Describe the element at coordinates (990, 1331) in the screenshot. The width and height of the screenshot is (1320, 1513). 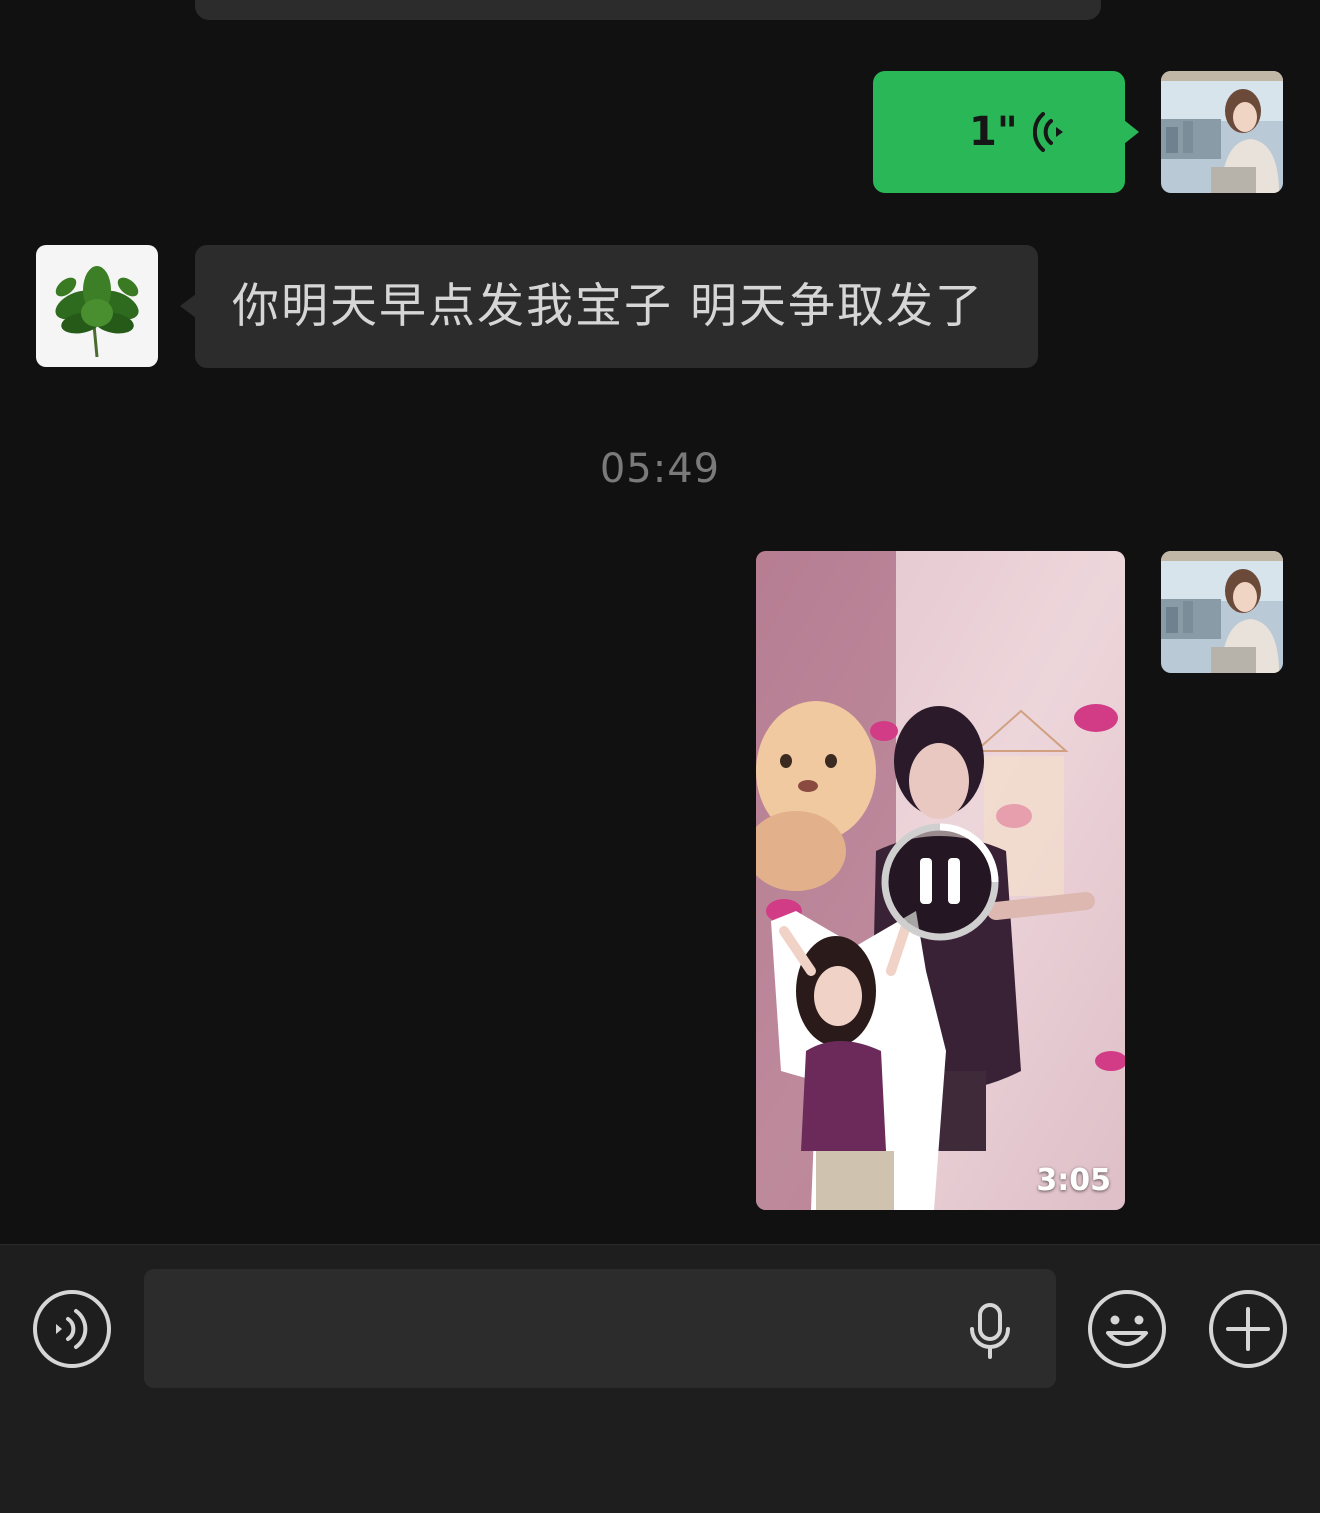
I see `mic-icon` at that location.